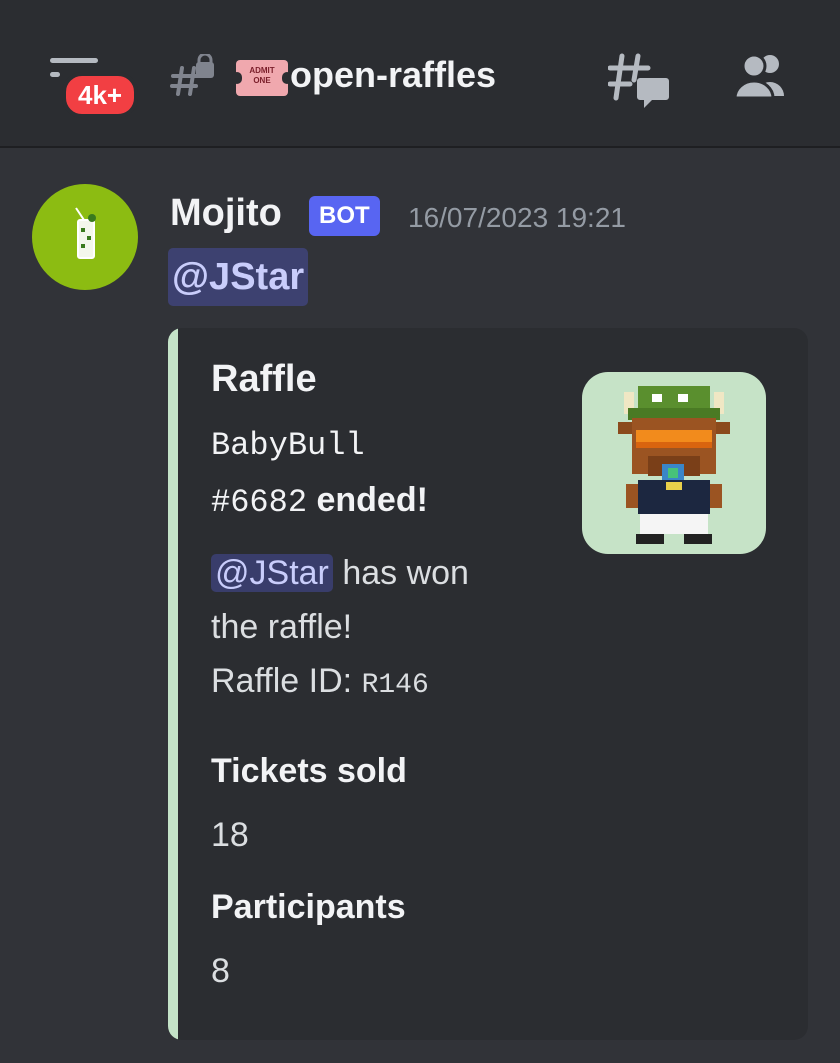 This screenshot has width=840, height=1063. I want to click on bot-avatar, so click(85, 237).